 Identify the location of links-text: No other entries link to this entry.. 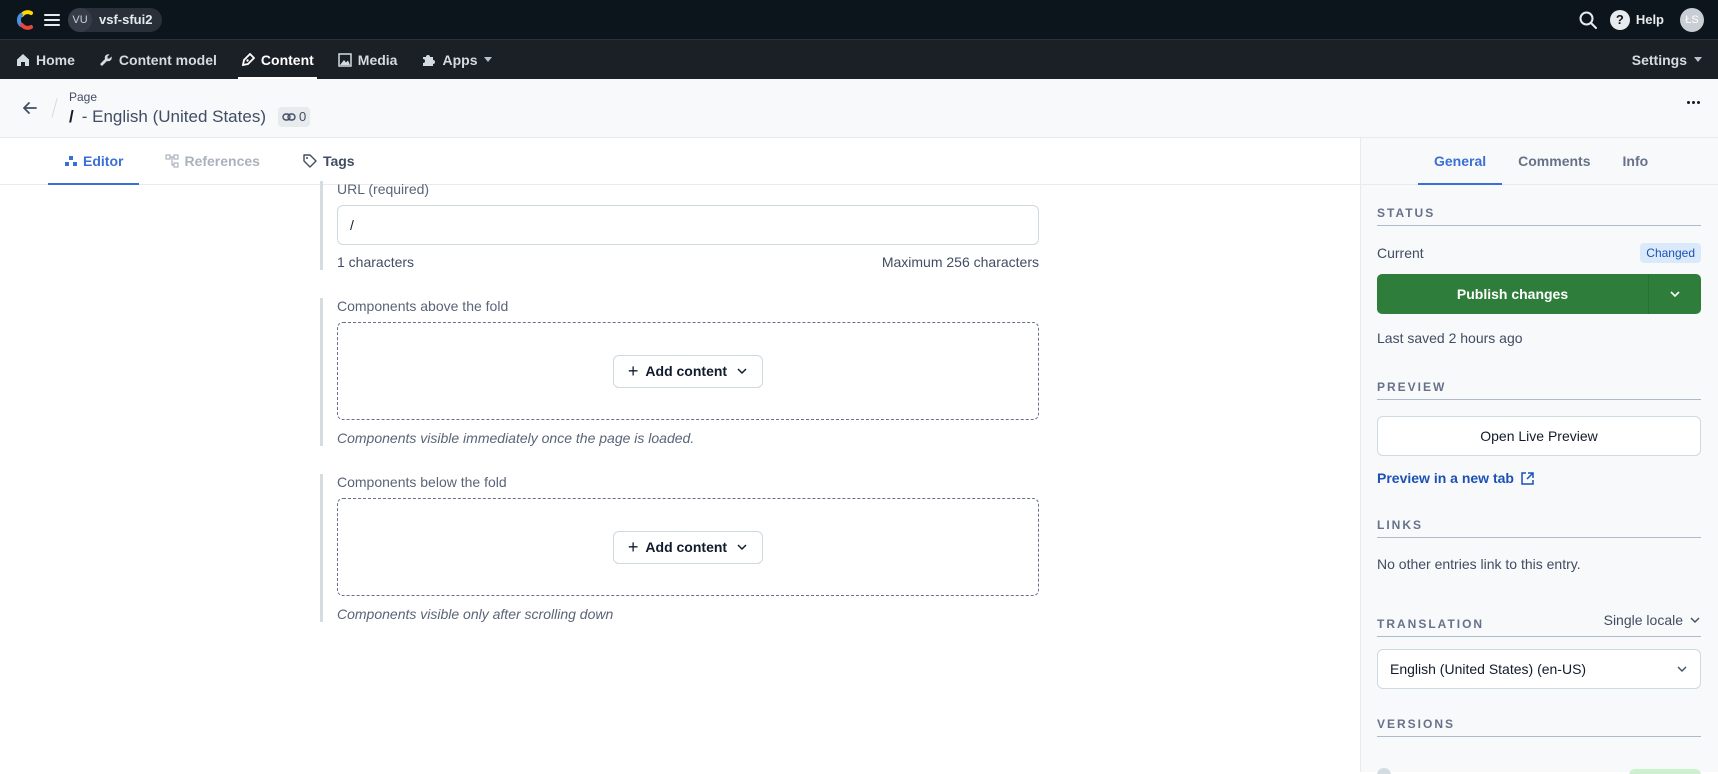
(1479, 564).